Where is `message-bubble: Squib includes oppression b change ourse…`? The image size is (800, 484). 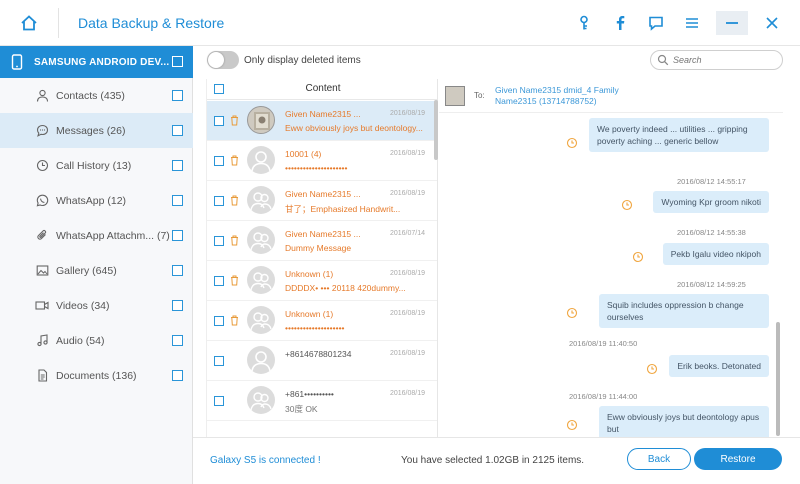
message-bubble: Squib includes oppression b change ourse… is located at coordinates (684, 311).